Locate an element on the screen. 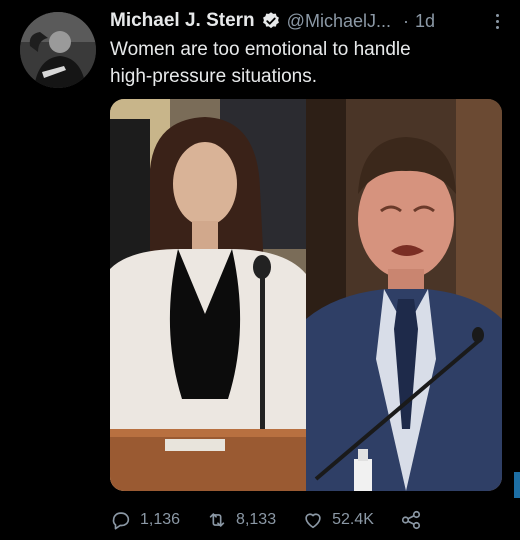 This screenshot has width=520, height=540. share-button is located at coordinates (411, 520).